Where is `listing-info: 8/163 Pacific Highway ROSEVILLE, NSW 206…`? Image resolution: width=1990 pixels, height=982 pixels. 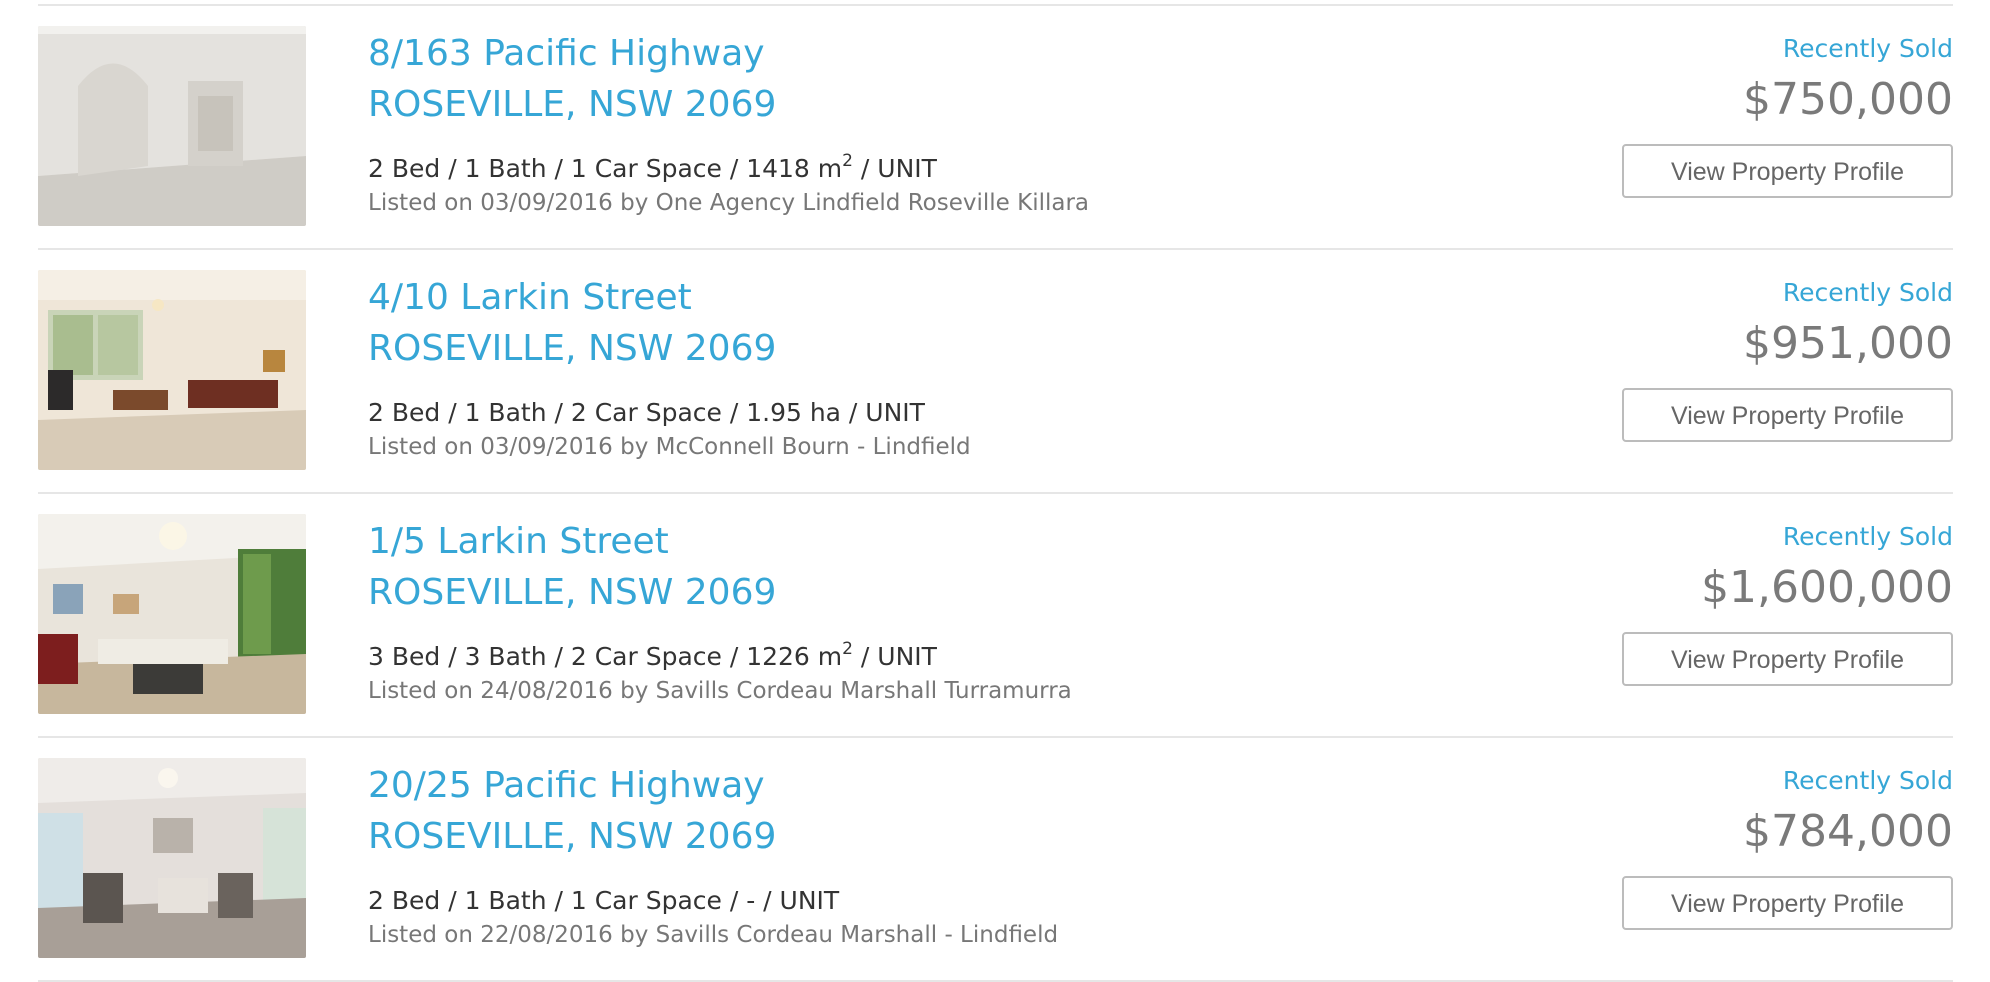
listing-info: 8/163 Pacific Highway ROSEVILLE, NSW 206… is located at coordinates (968, 124).